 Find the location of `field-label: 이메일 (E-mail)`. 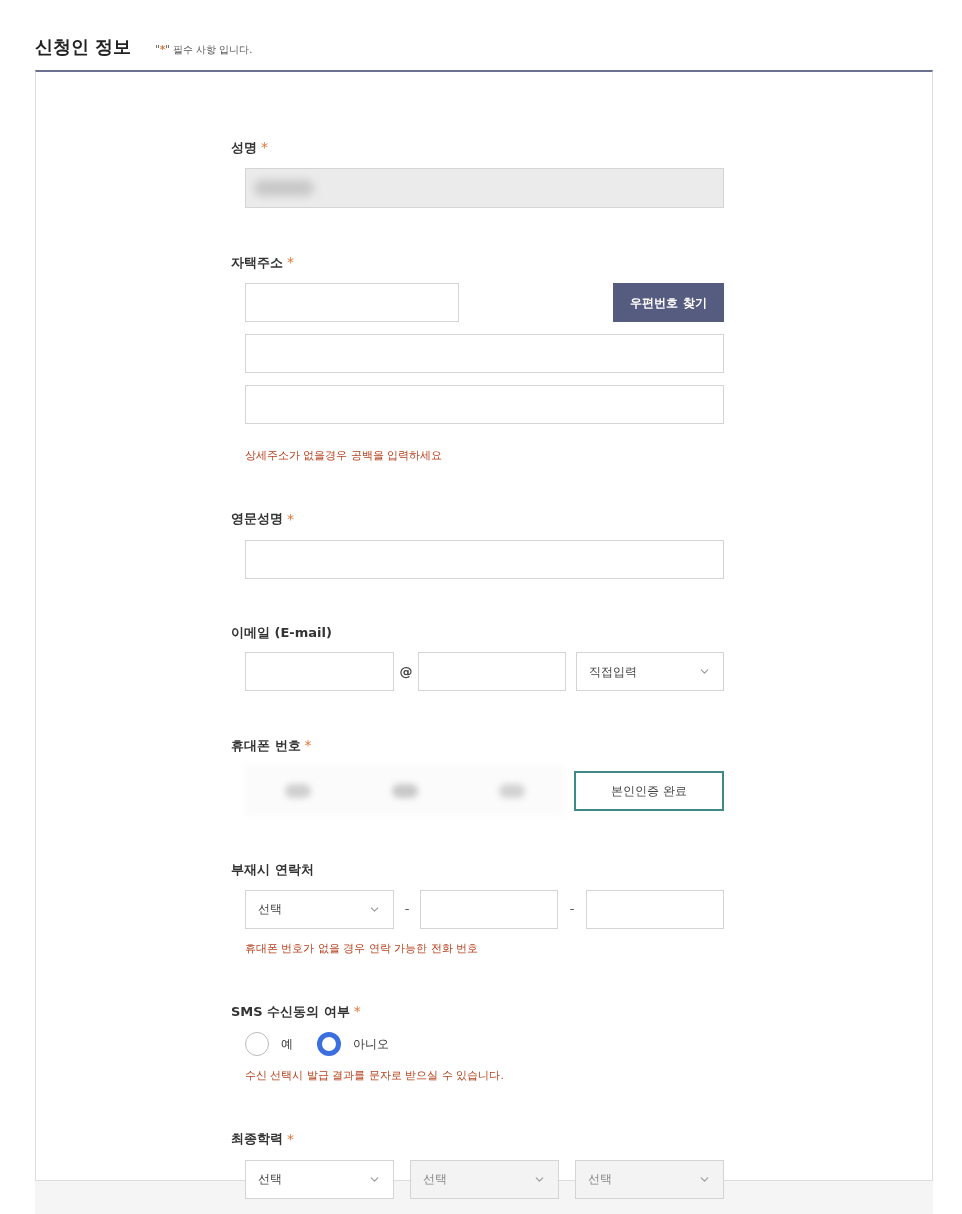

field-label: 이메일 (E-mail) is located at coordinates (281, 632).